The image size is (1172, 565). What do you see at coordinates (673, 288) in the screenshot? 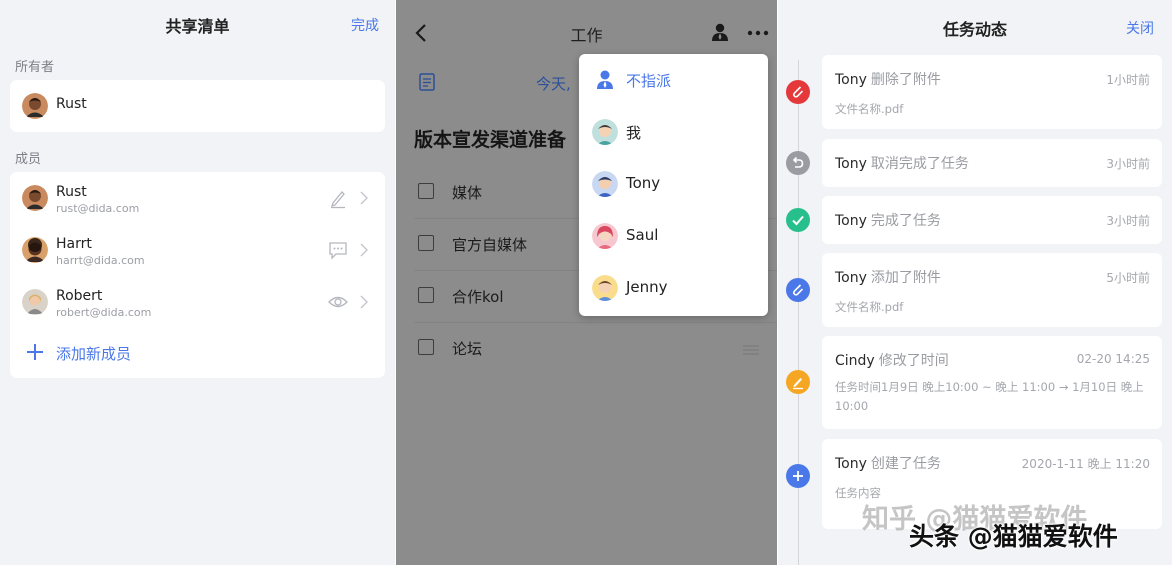
I see `assign-option-jenny: Jenny` at bounding box center [673, 288].